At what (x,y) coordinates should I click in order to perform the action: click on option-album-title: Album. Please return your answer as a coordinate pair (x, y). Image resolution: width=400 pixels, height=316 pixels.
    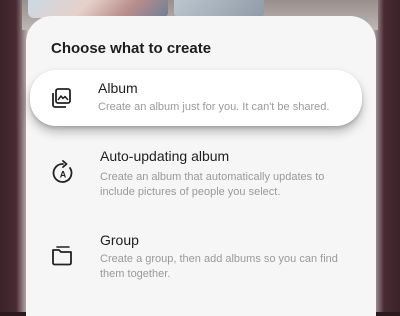
    Looking at the image, I should click on (118, 88).